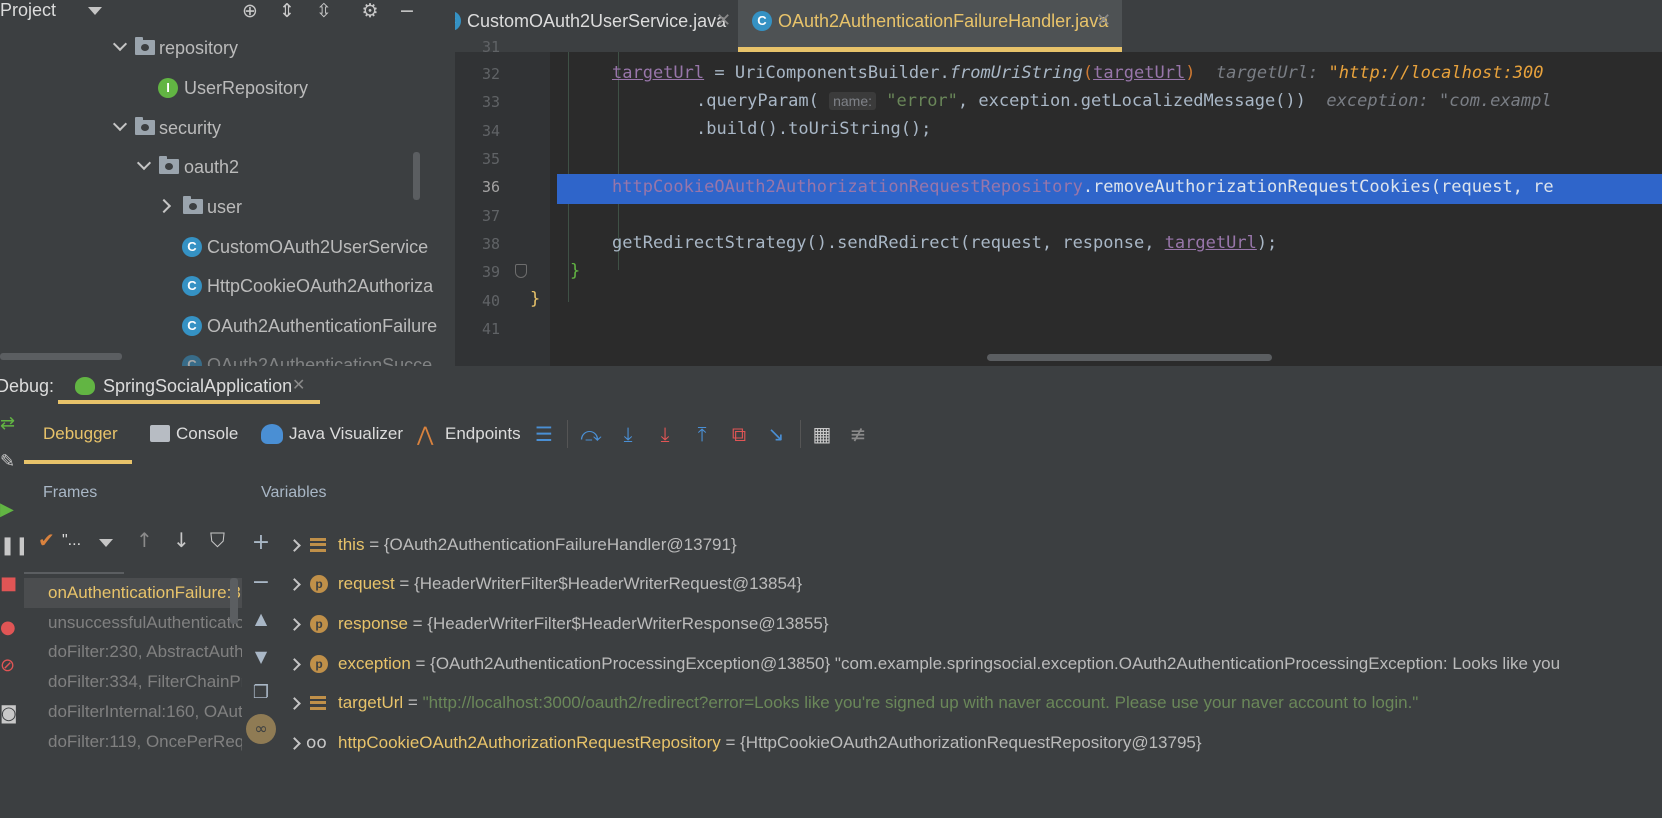 Image resolution: width=1662 pixels, height=818 pixels. What do you see at coordinates (858, 434) in the screenshot?
I see `trace-stream-icon: ≢` at bounding box center [858, 434].